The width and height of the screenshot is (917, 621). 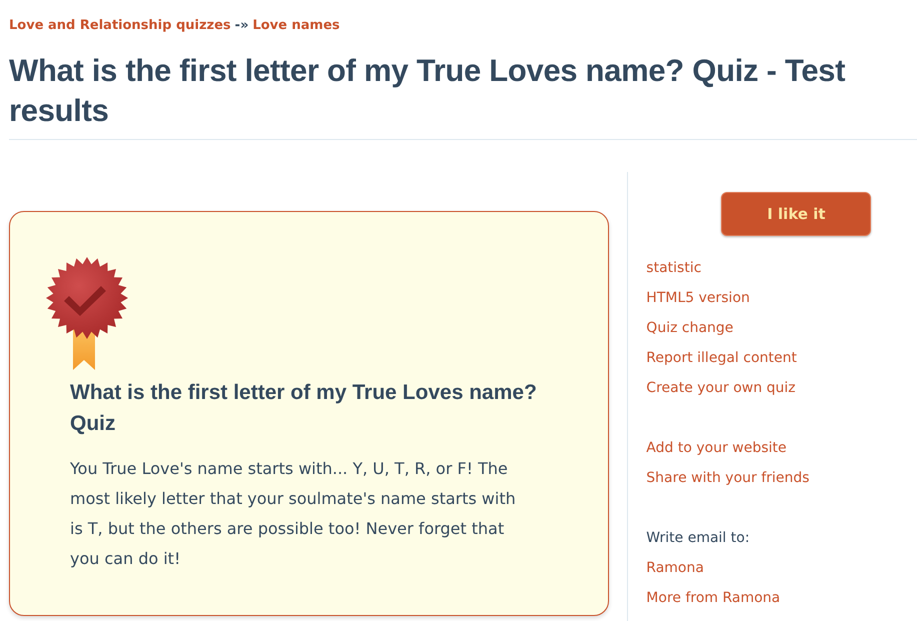 I want to click on sidebar-link: Add to your website, so click(x=716, y=448).